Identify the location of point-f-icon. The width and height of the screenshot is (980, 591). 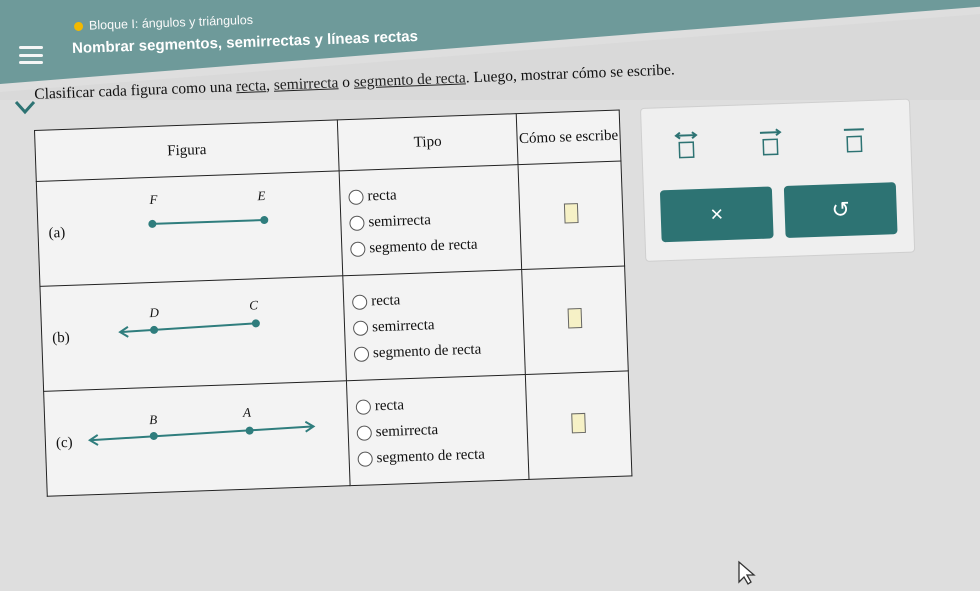
(152, 223).